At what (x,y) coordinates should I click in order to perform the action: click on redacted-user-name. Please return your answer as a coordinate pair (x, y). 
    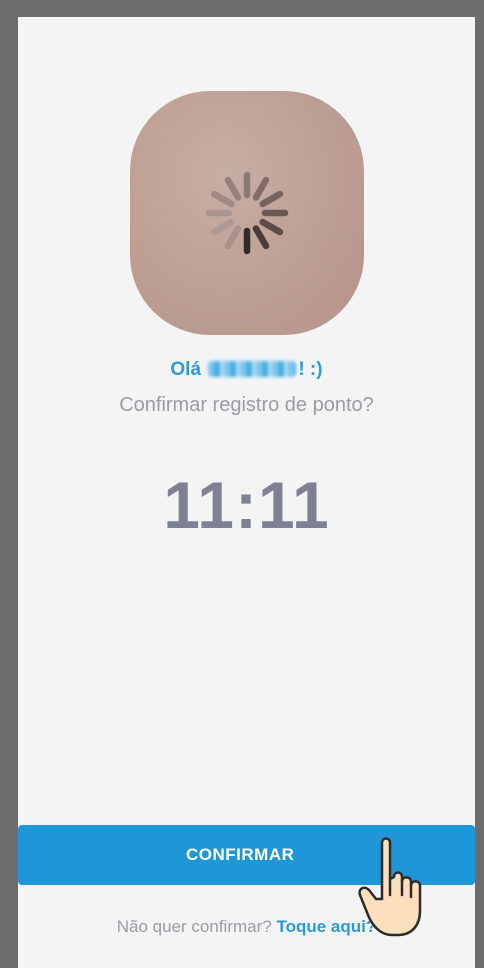
    Looking at the image, I should click on (252, 369).